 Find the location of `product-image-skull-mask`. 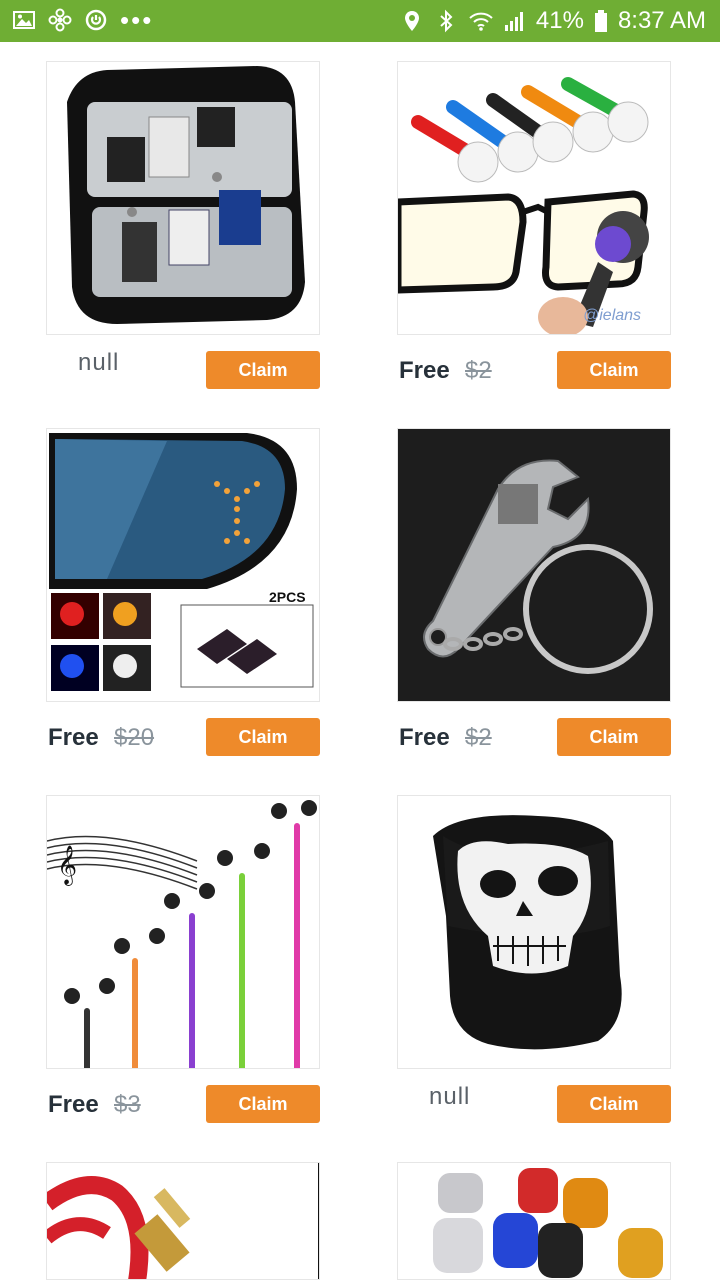

product-image-skull-mask is located at coordinates (534, 932).